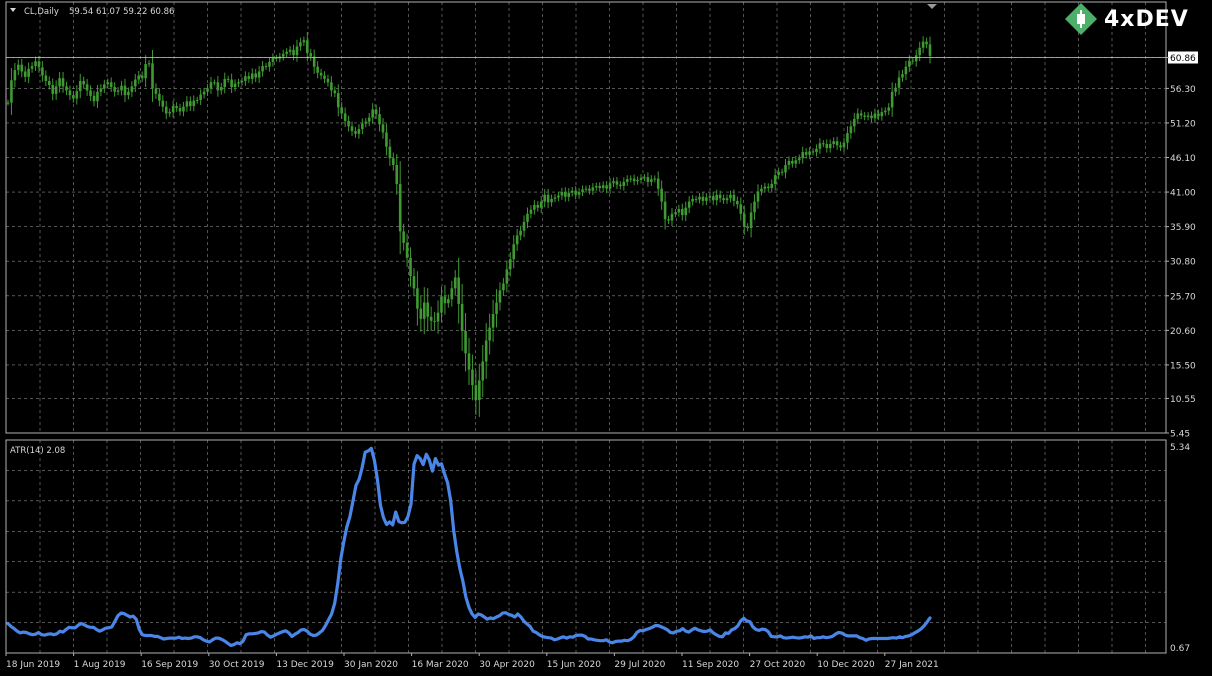 Image resolution: width=1212 pixels, height=676 pixels. Describe the element at coordinates (1183, 366) in the screenshot. I see `price-tick-label: 15.50` at that location.